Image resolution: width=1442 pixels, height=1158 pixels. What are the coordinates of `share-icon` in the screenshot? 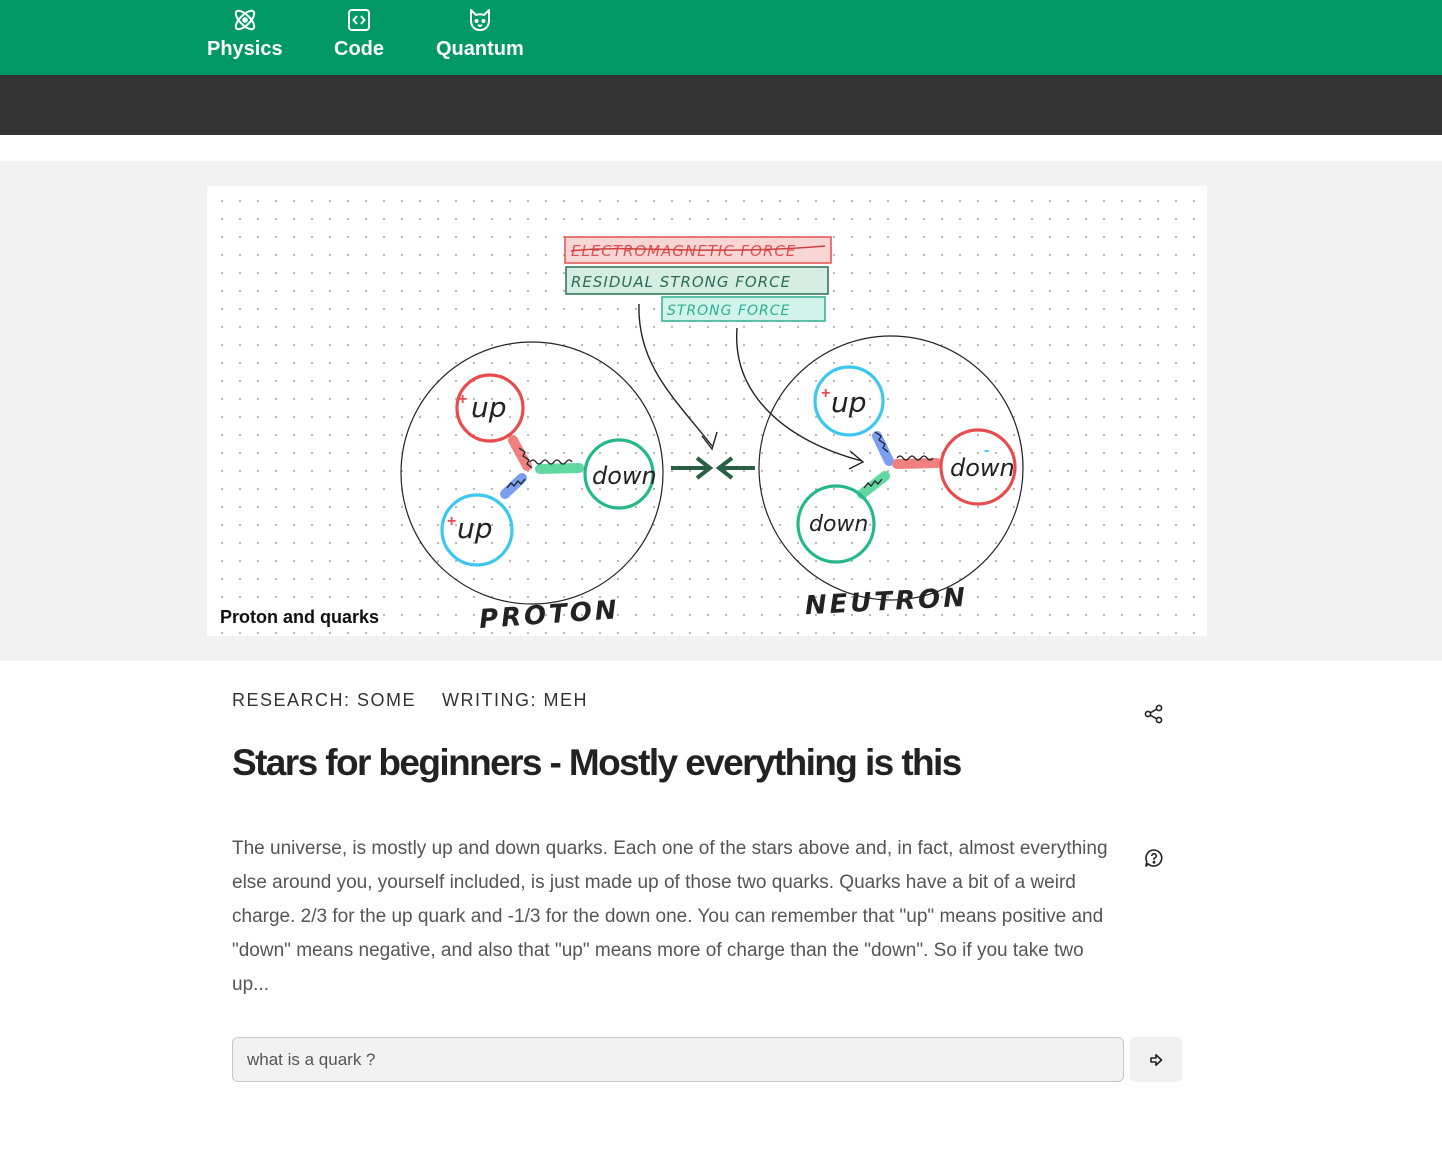 It's located at (1154, 714).